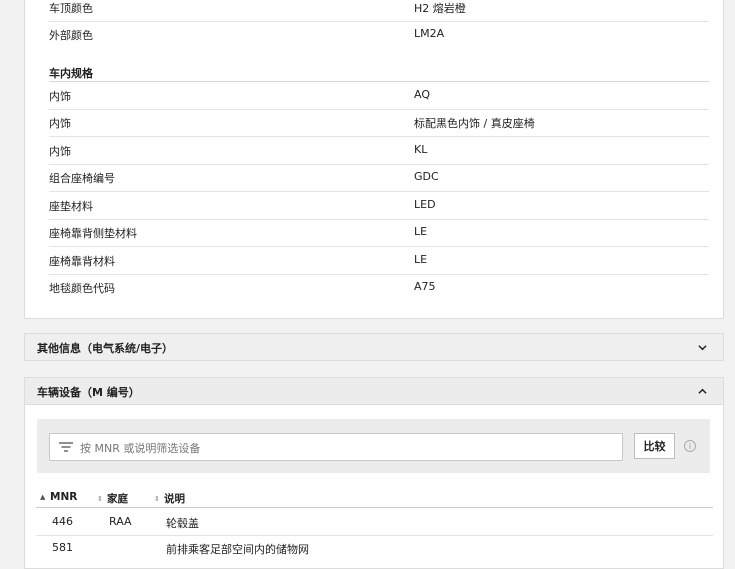 The width and height of the screenshot is (735, 569). I want to click on other-info-header: 其他信息（电气系统/电子）, so click(374, 347).